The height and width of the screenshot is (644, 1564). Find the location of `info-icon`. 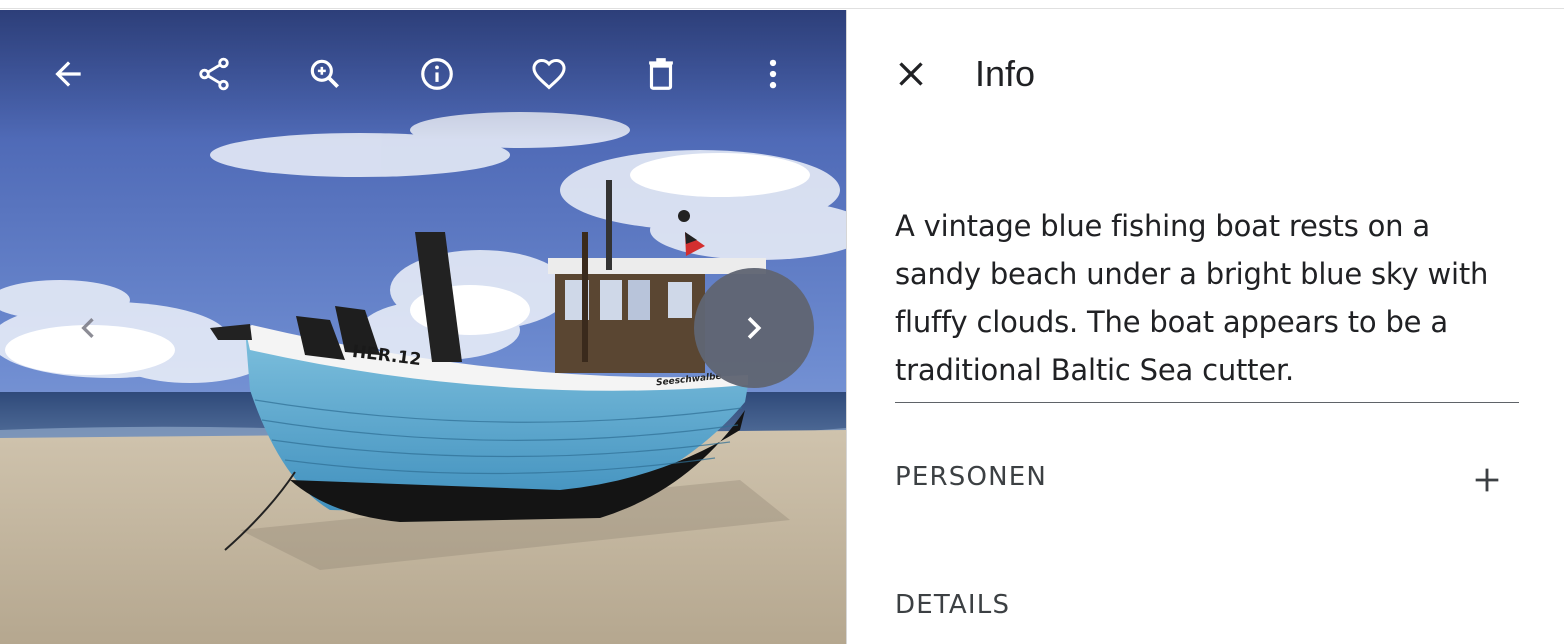

info-icon is located at coordinates (437, 74).